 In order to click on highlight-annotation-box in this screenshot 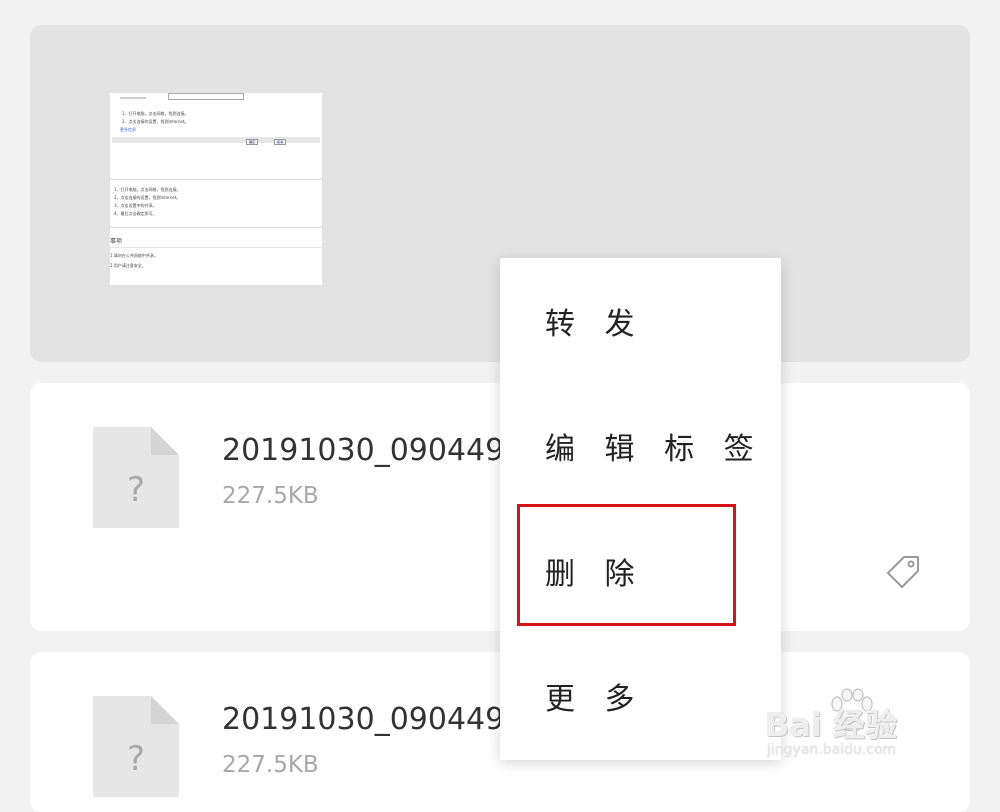, I will do `click(626, 565)`.